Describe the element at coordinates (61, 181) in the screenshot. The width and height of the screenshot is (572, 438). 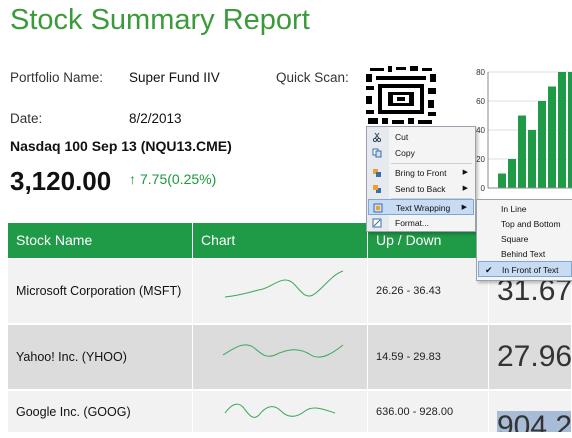
I see `price-value: 3,120.00` at that location.